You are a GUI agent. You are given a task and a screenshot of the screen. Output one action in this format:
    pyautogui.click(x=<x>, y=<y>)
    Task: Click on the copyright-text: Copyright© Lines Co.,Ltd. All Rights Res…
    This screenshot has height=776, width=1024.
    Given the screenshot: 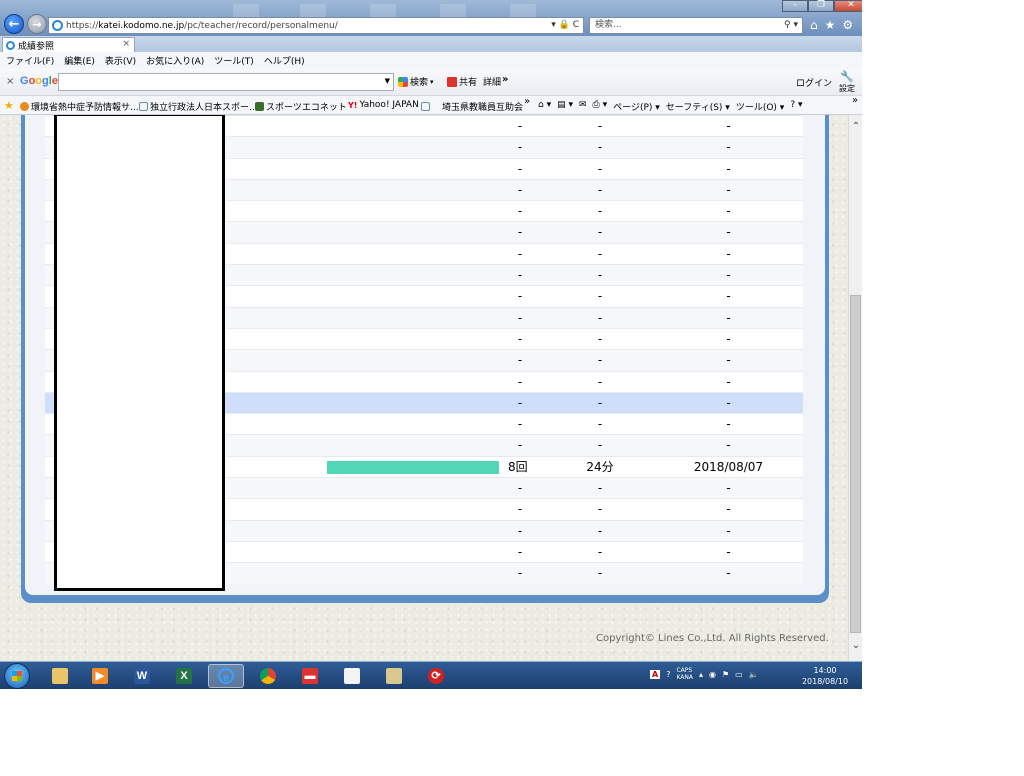 What is the action you would take?
    pyautogui.click(x=712, y=638)
    